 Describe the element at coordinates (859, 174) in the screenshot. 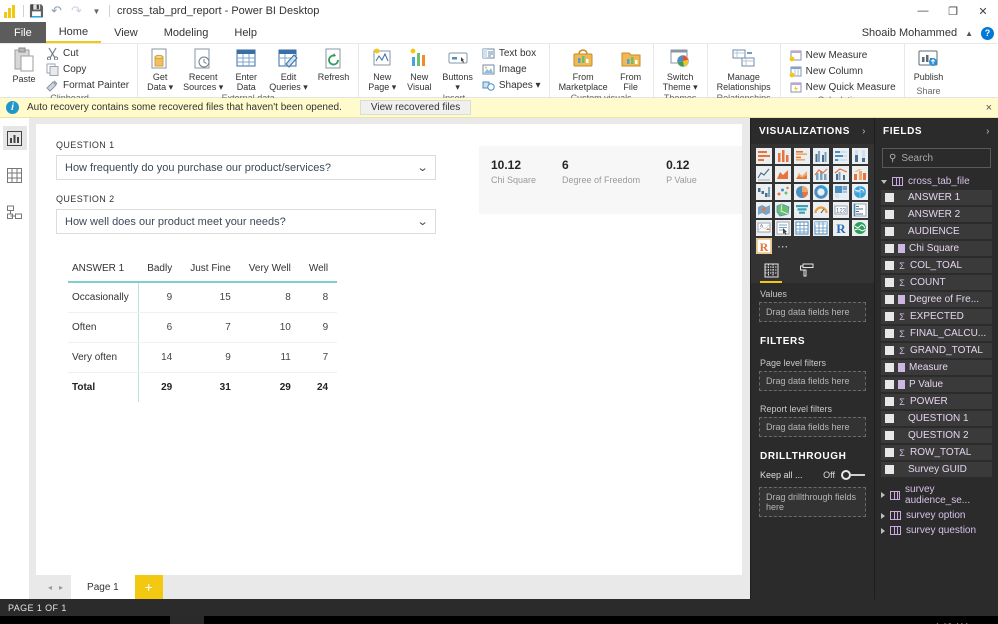

I see `ribbon-chart-icon` at that location.